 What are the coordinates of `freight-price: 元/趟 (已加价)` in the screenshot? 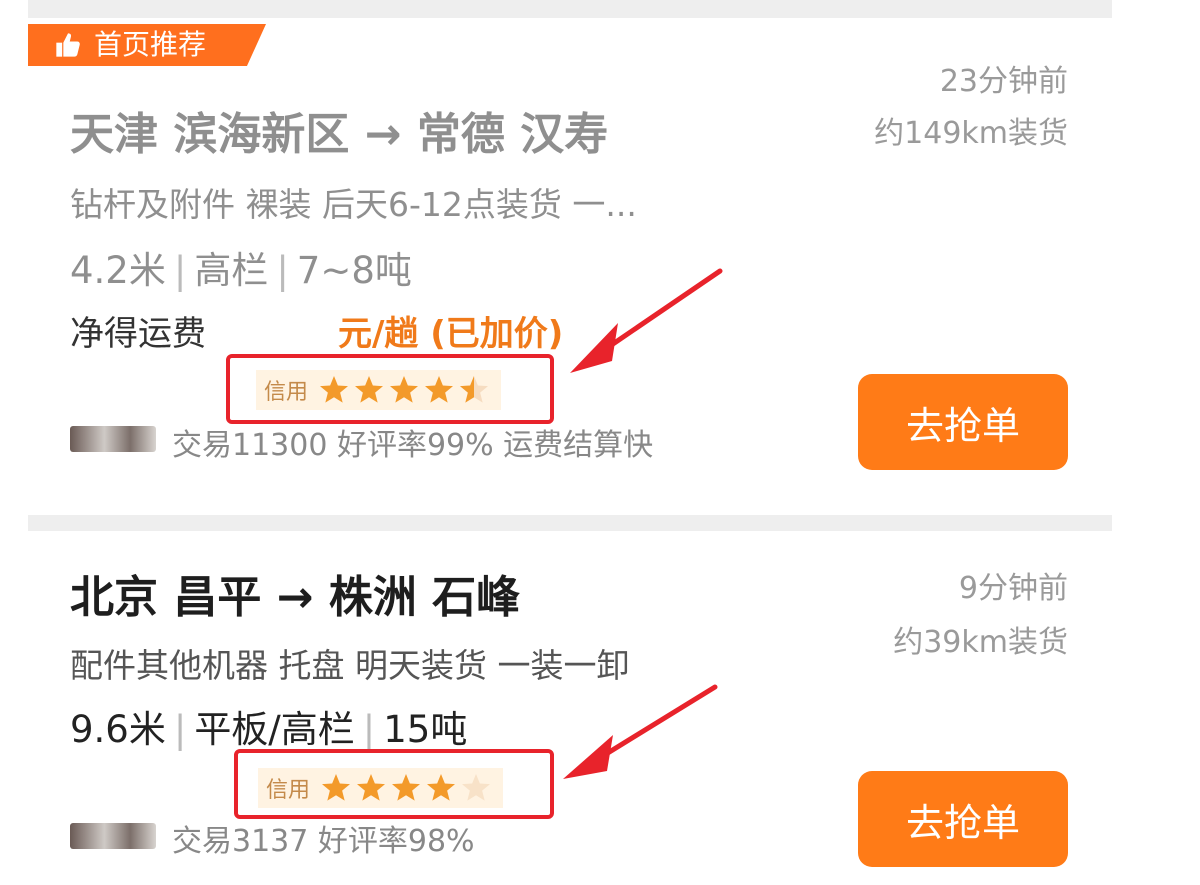 It's located at (451, 334).